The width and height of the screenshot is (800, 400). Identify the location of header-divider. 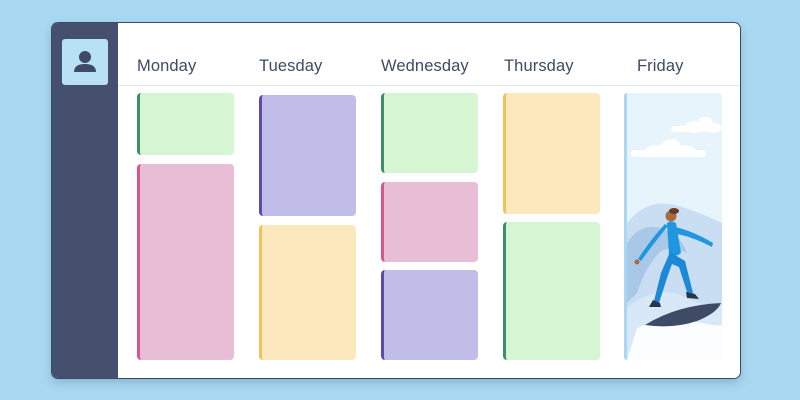
(429, 85).